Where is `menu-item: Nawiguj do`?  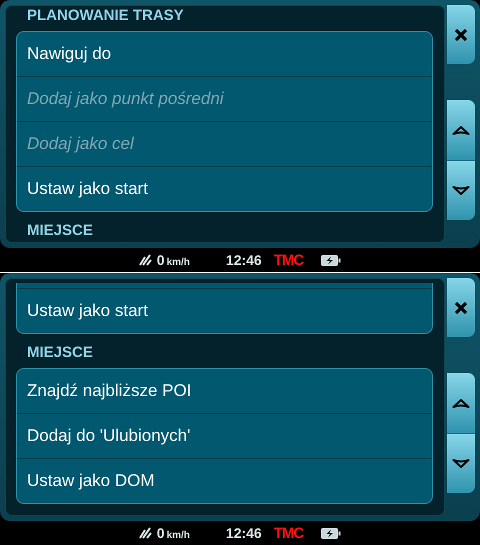 menu-item: Nawiguj do is located at coordinates (224, 54).